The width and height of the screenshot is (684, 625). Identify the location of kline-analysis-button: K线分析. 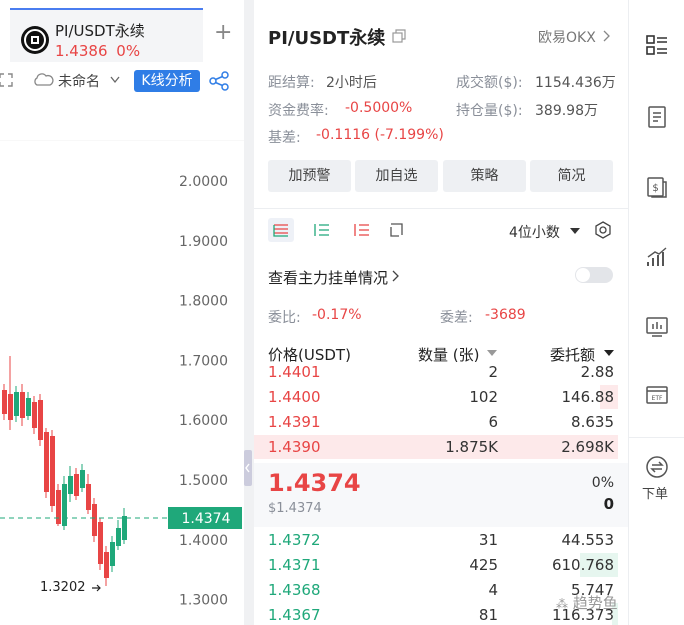
(167, 81).